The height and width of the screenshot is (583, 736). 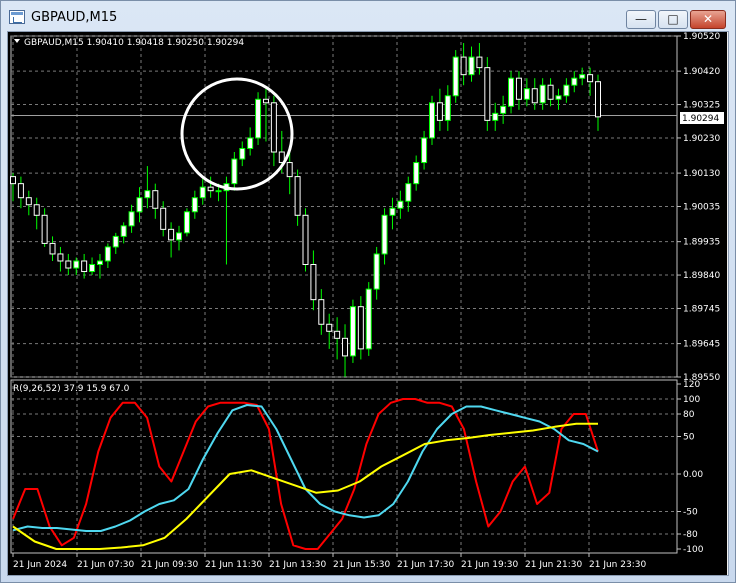 What do you see at coordinates (701, 37) in the screenshot?
I see `price-tick-label: 1.90520` at bounding box center [701, 37].